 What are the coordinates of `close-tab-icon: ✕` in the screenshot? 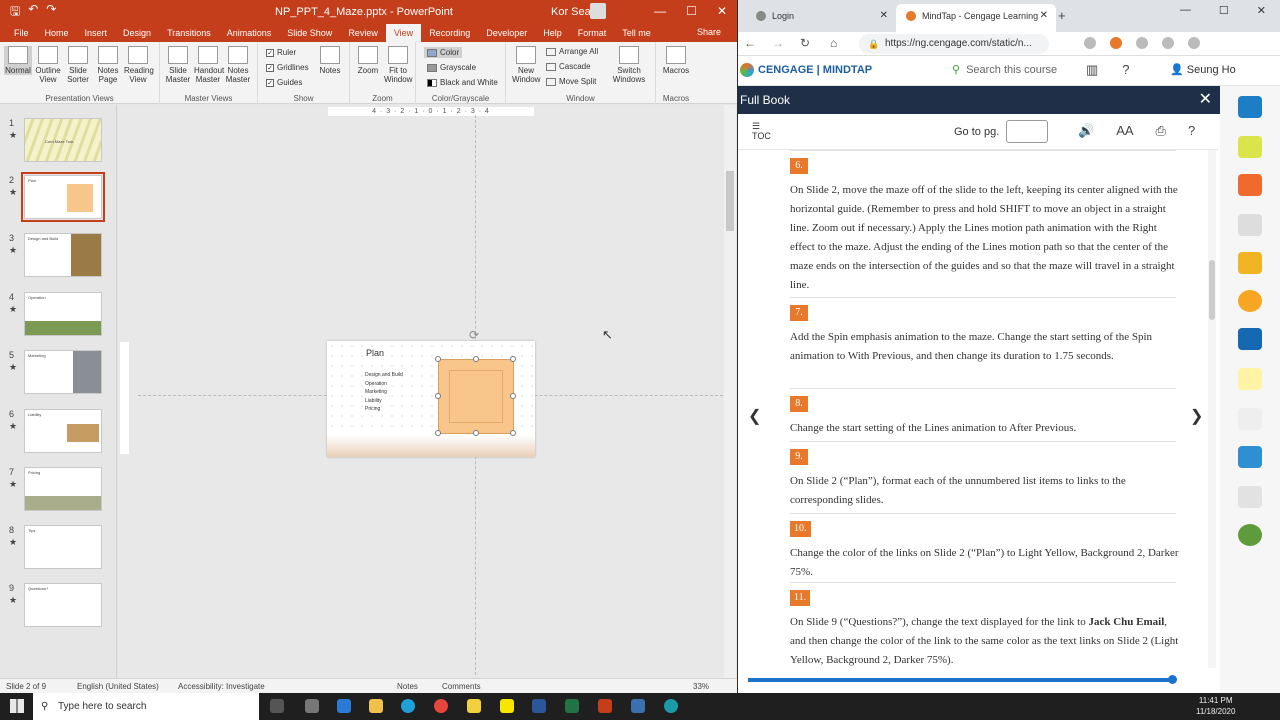 It's located at (1044, 16).